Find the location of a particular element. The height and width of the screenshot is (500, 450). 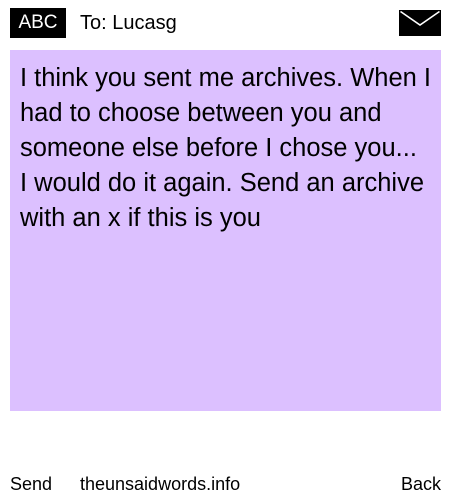

site-label: theunsaidwords.info is located at coordinates (160, 484).